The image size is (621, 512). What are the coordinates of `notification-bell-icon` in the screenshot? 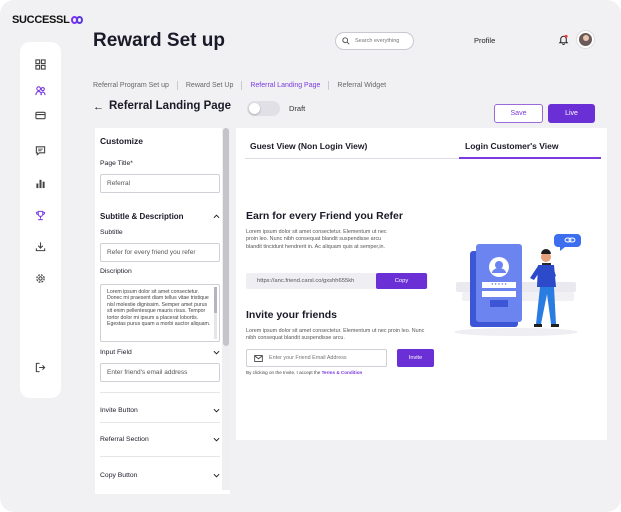 It's located at (563, 39).